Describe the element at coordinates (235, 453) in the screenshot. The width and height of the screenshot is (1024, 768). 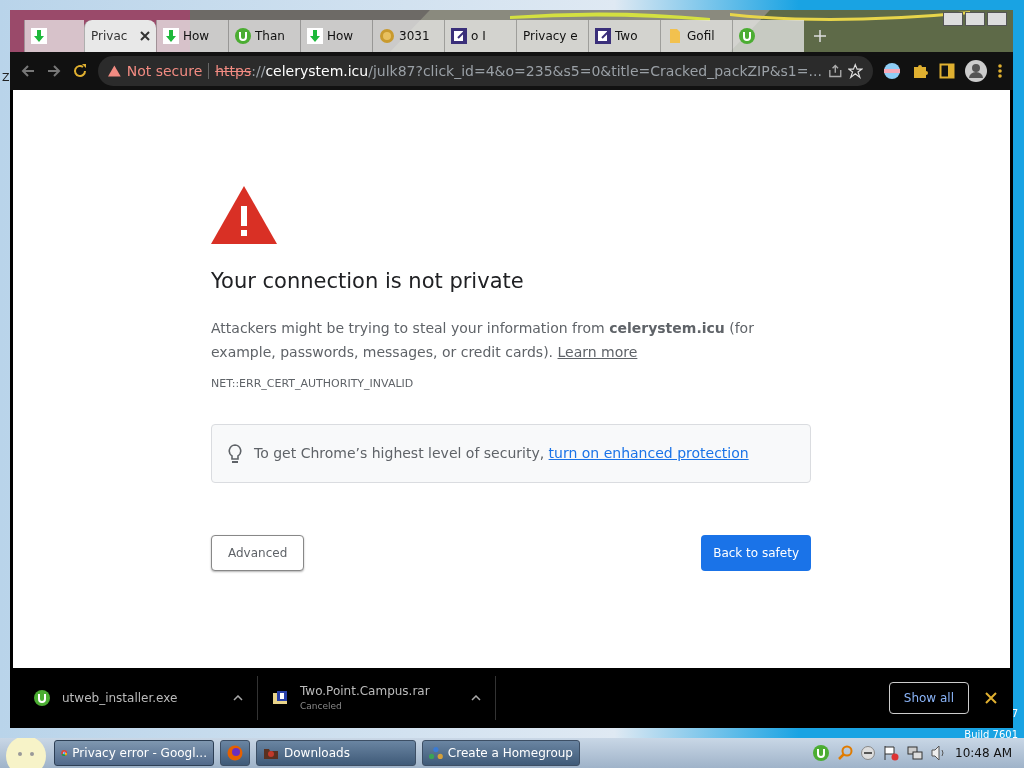
I see `lightbulb-icon` at that location.